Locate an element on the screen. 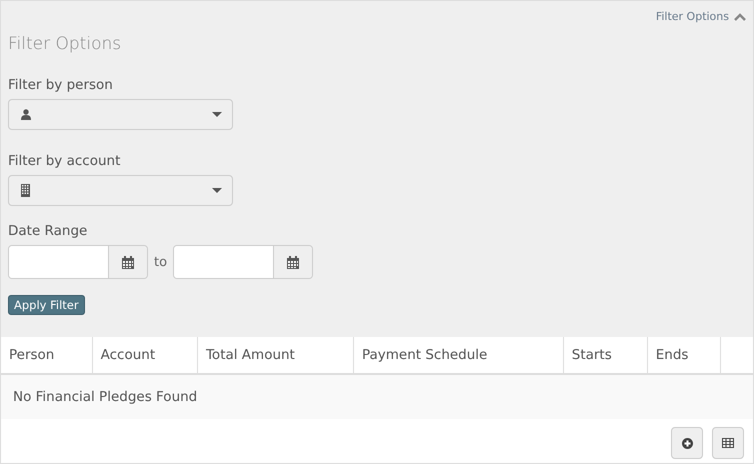  grid-icon is located at coordinates (728, 443).